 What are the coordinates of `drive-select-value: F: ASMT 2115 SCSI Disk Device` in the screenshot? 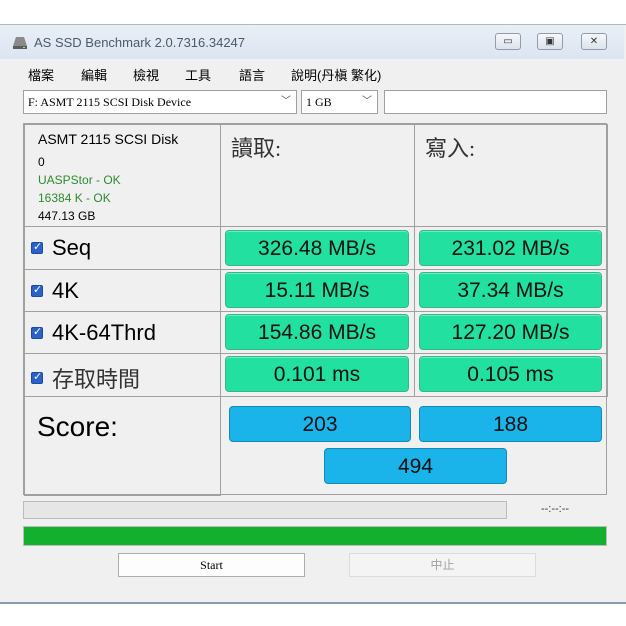 It's located at (110, 102).